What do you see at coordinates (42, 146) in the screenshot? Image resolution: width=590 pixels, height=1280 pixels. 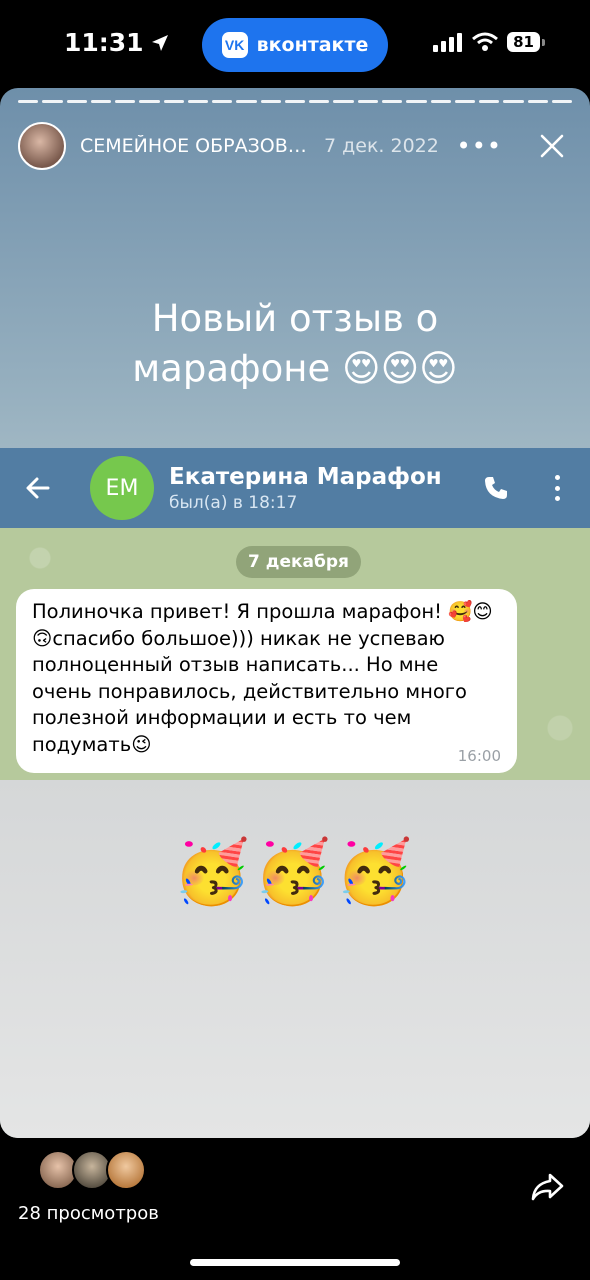 I see `author-avatar` at bounding box center [42, 146].